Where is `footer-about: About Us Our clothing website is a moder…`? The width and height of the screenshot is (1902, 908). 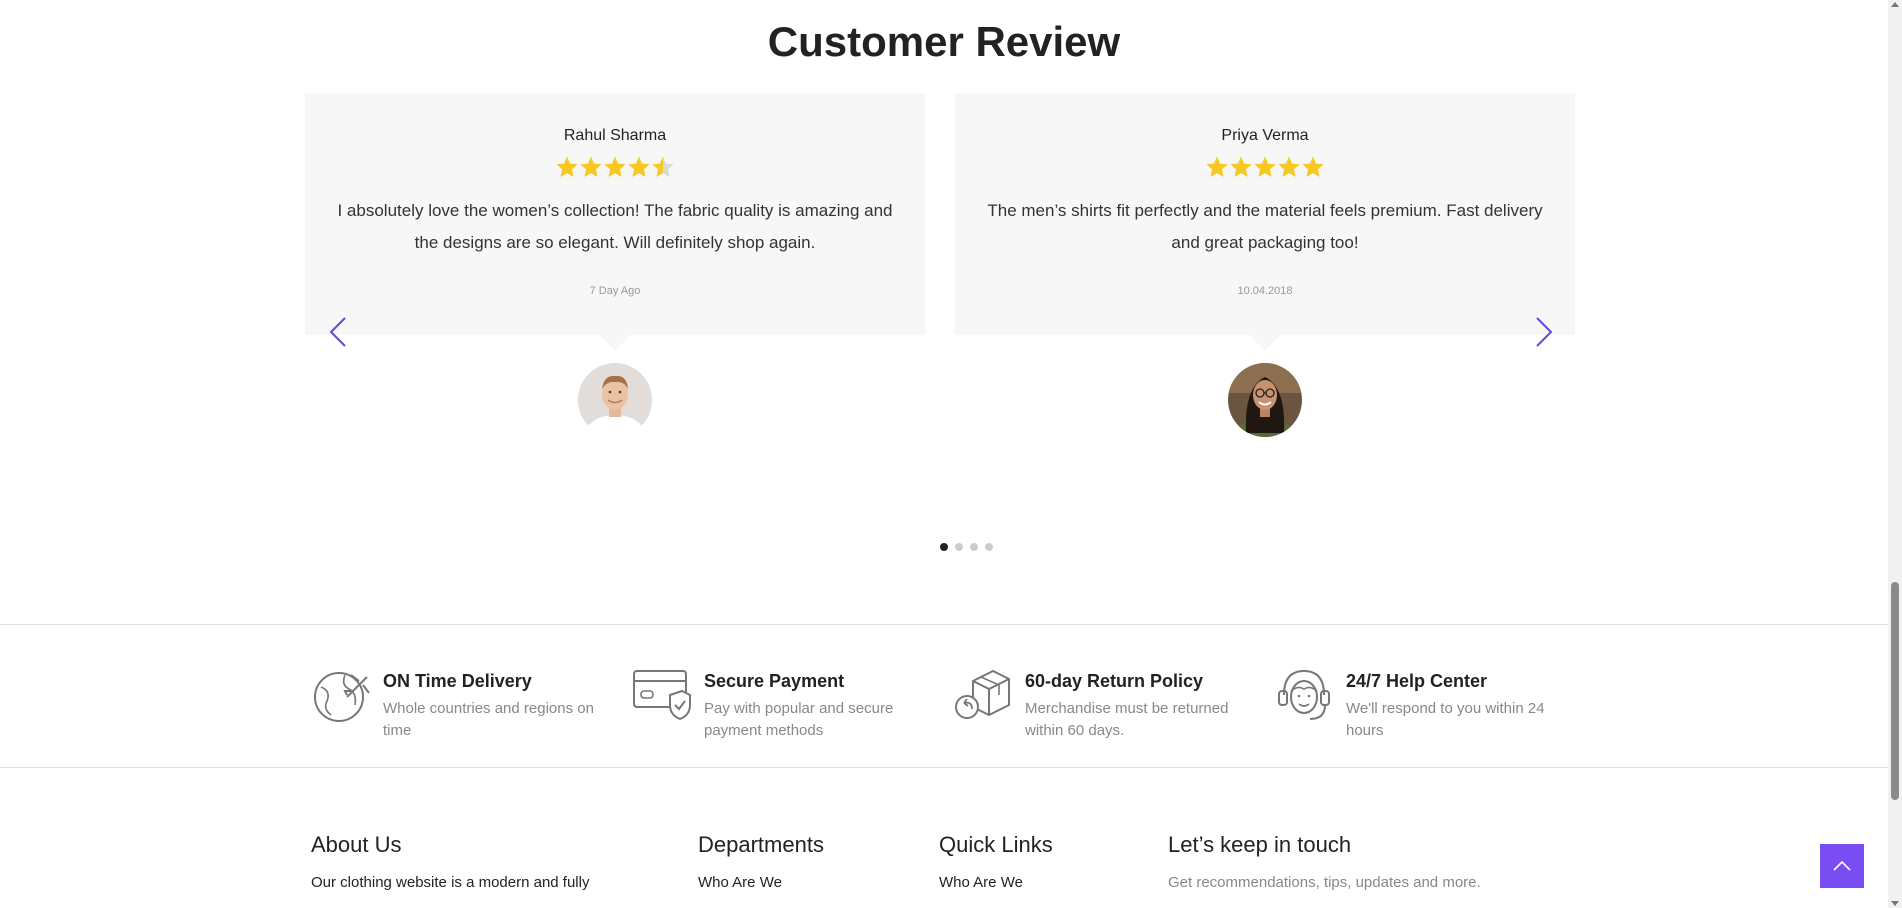 footer-about: About Us Our clothing website is a moder… is located at coordinates (450, 861).